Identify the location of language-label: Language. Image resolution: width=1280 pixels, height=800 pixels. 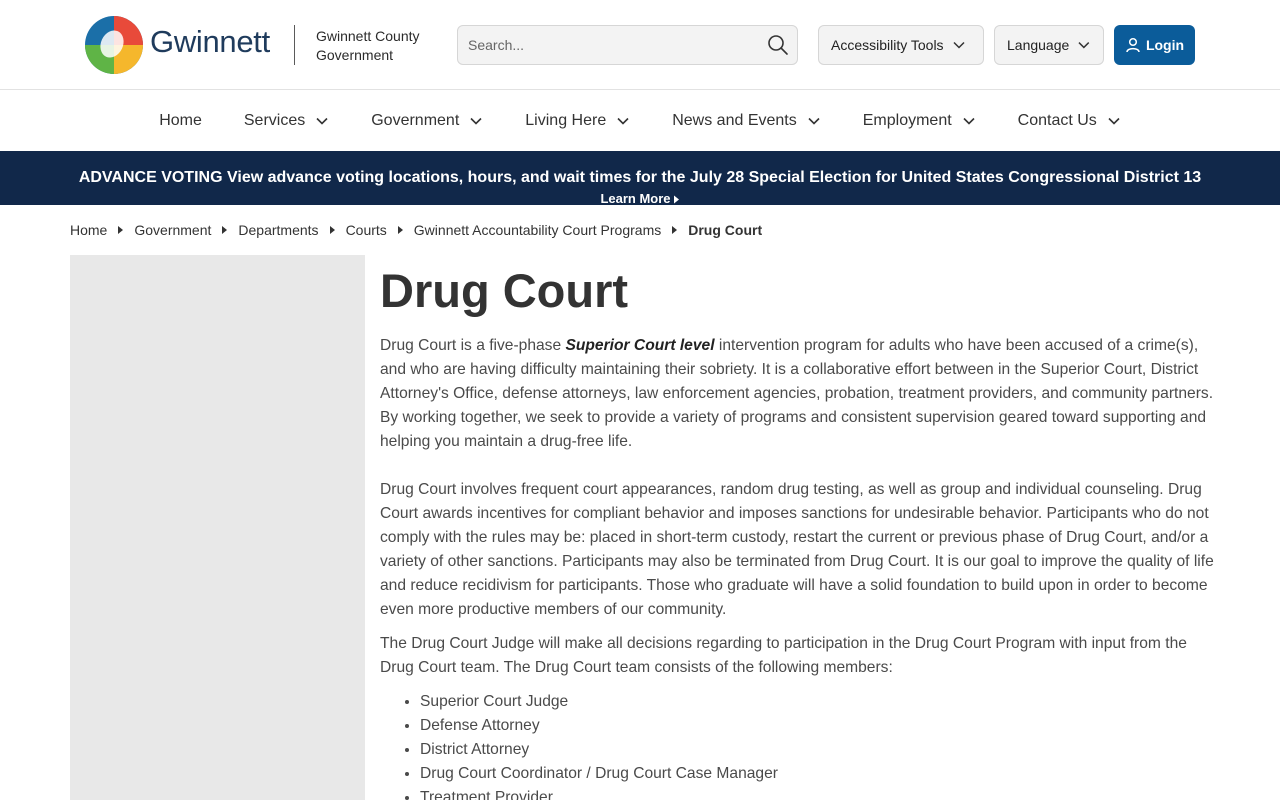
(1038, 45).